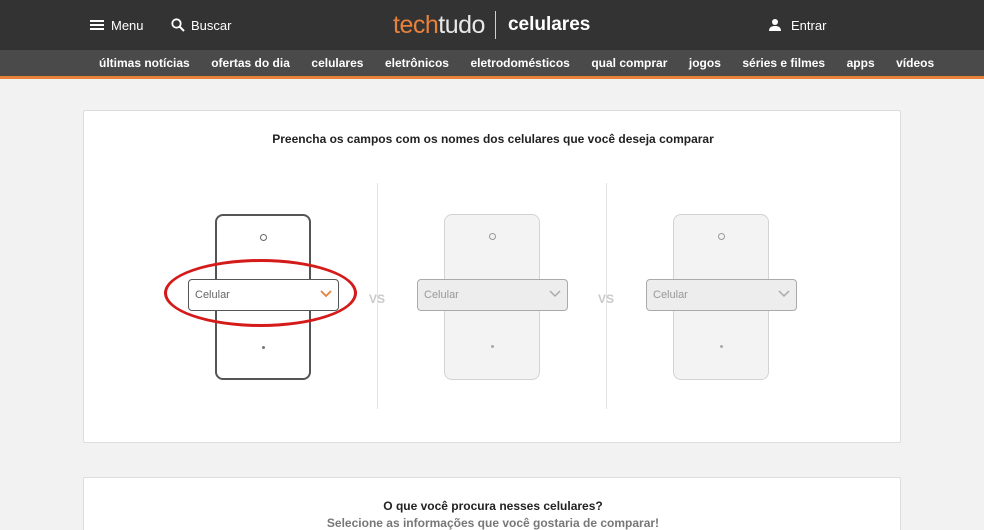  I want to click on menu-label: Menu, so click(127, 25).